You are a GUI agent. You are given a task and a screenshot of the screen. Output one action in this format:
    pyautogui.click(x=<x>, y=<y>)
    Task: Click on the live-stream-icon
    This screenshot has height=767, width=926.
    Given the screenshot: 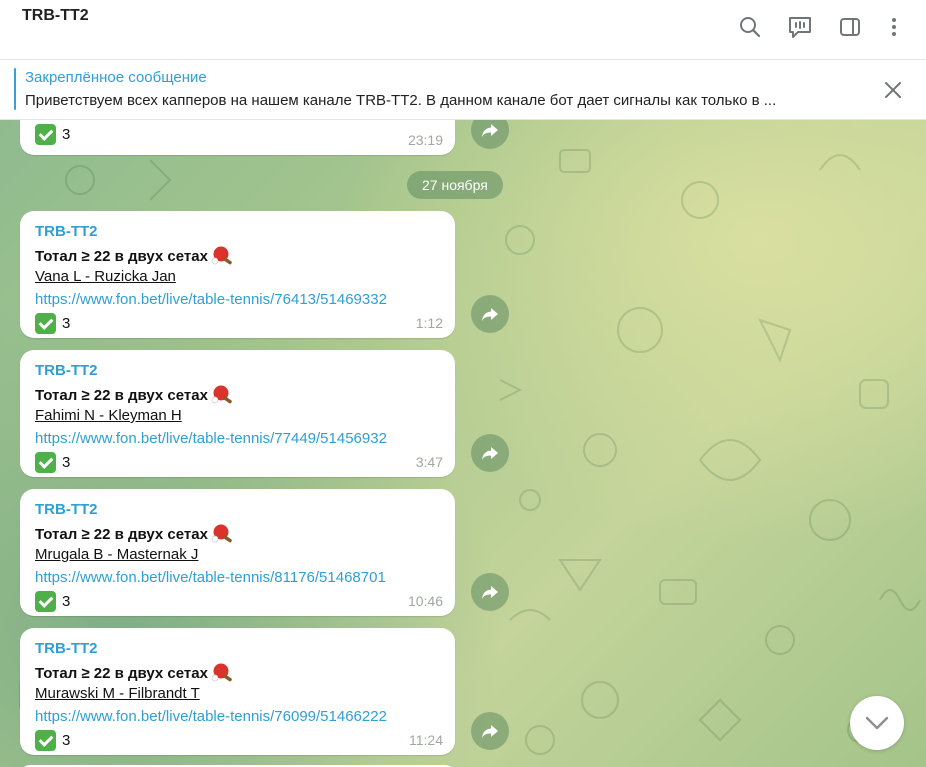 What is the action you would take?
    pyautogui.click(x=800, y=27)
    